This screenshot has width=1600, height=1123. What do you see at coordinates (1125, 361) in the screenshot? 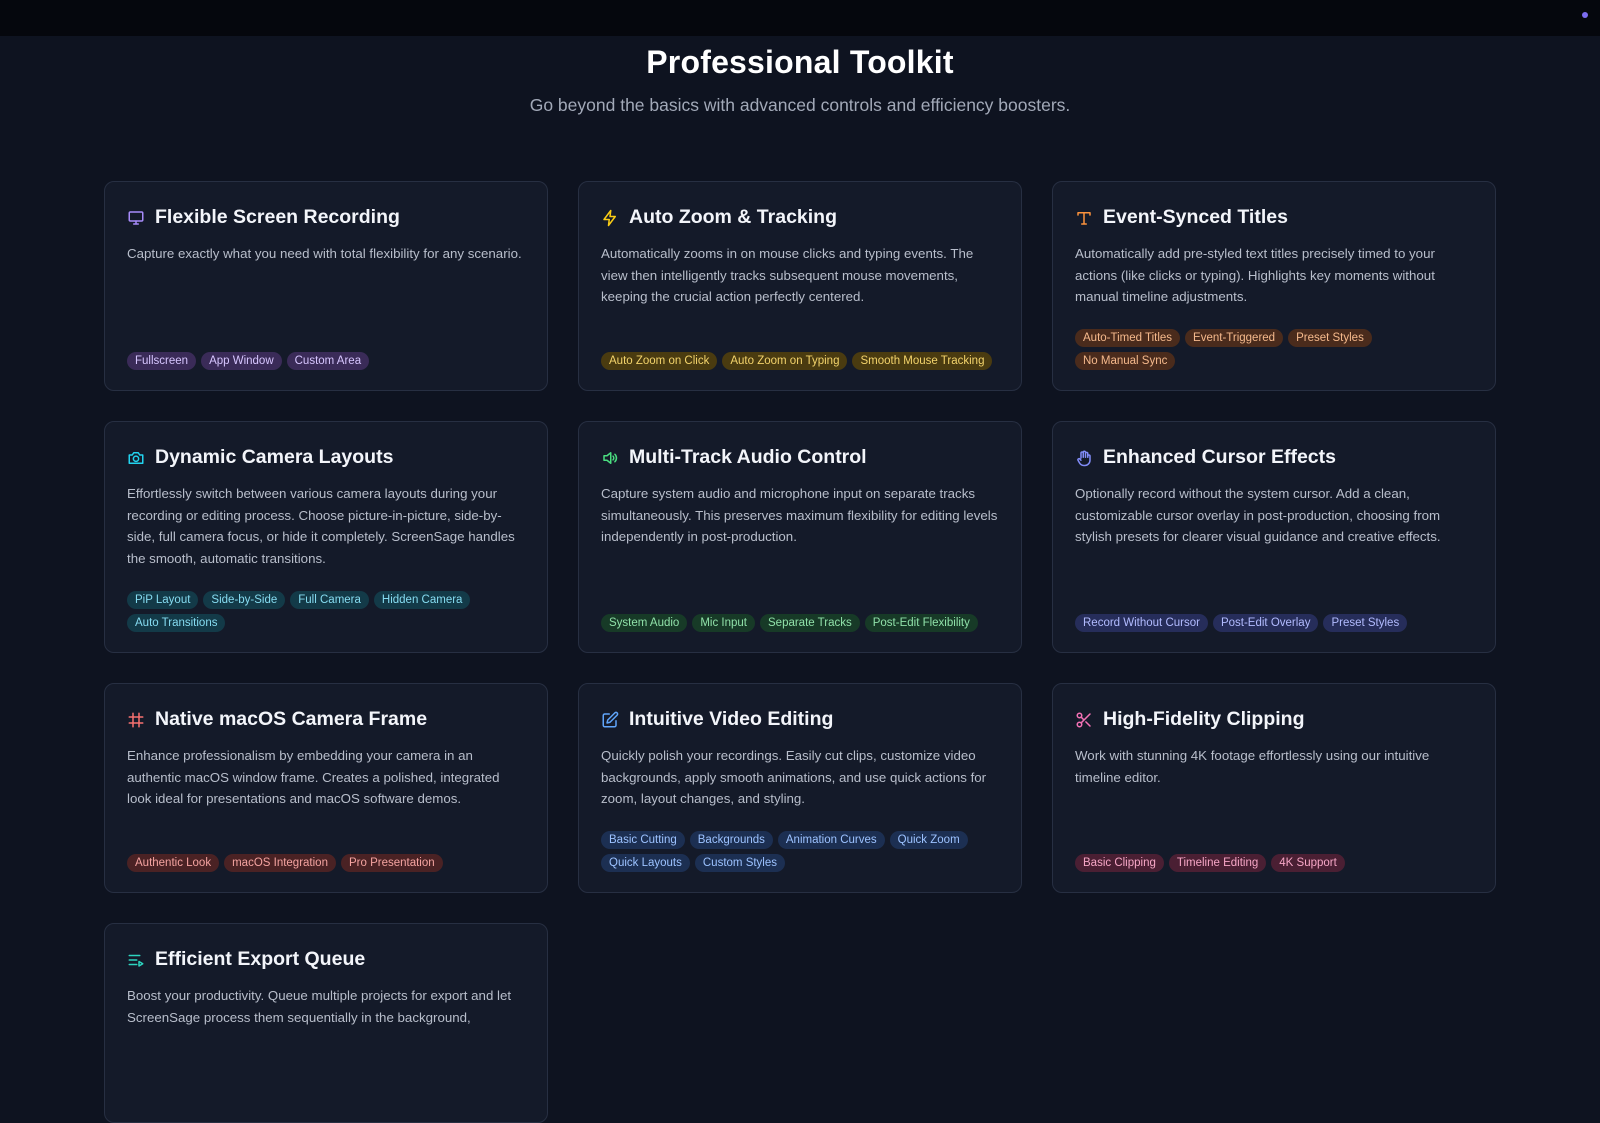
I see `feature-tag: No Manual Sync` at bounding box center [1125, 361].